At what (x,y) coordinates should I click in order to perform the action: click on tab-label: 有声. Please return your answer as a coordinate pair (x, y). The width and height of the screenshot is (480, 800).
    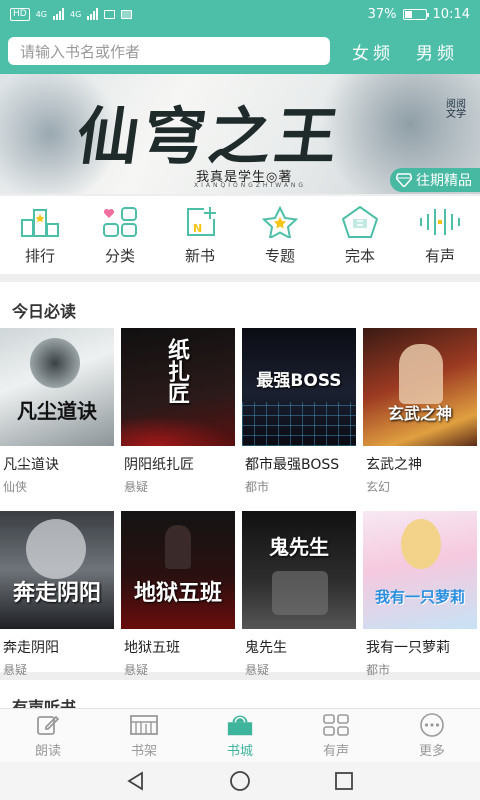
    Looking at the image, I should click on (335, 751).